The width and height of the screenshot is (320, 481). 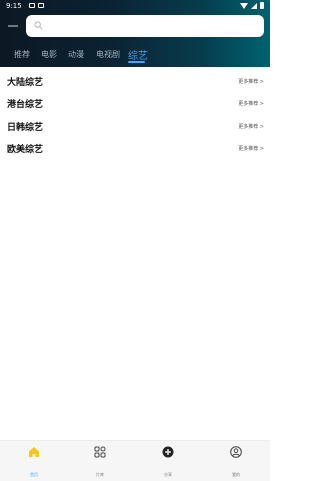 What do you see at coordinates (25, 150) in the screenshot?
I see `section-title: 欧美综艺` at bounding box center [25, 150].